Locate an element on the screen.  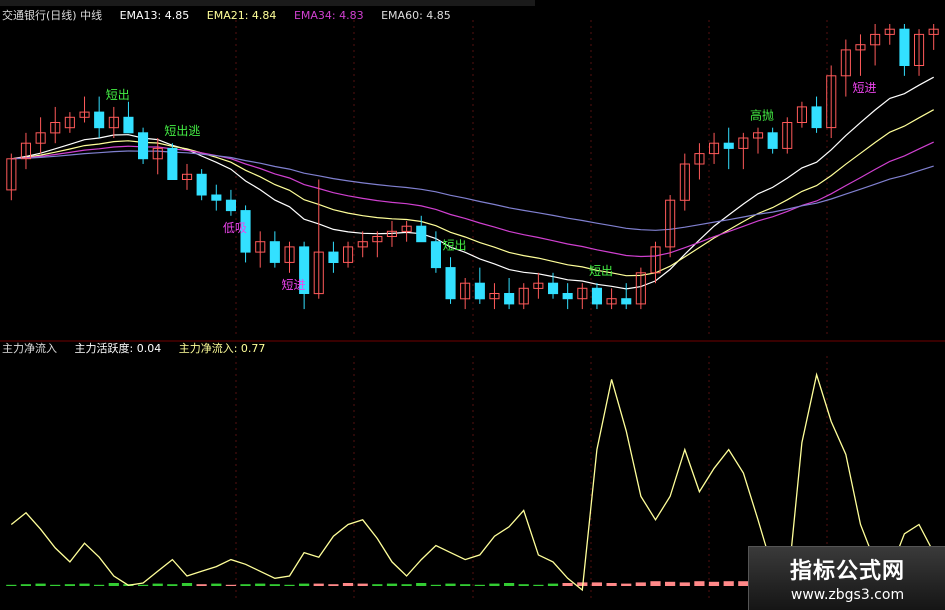
stock-name: 交通银行(日线) is located at coordinates (39, 15).